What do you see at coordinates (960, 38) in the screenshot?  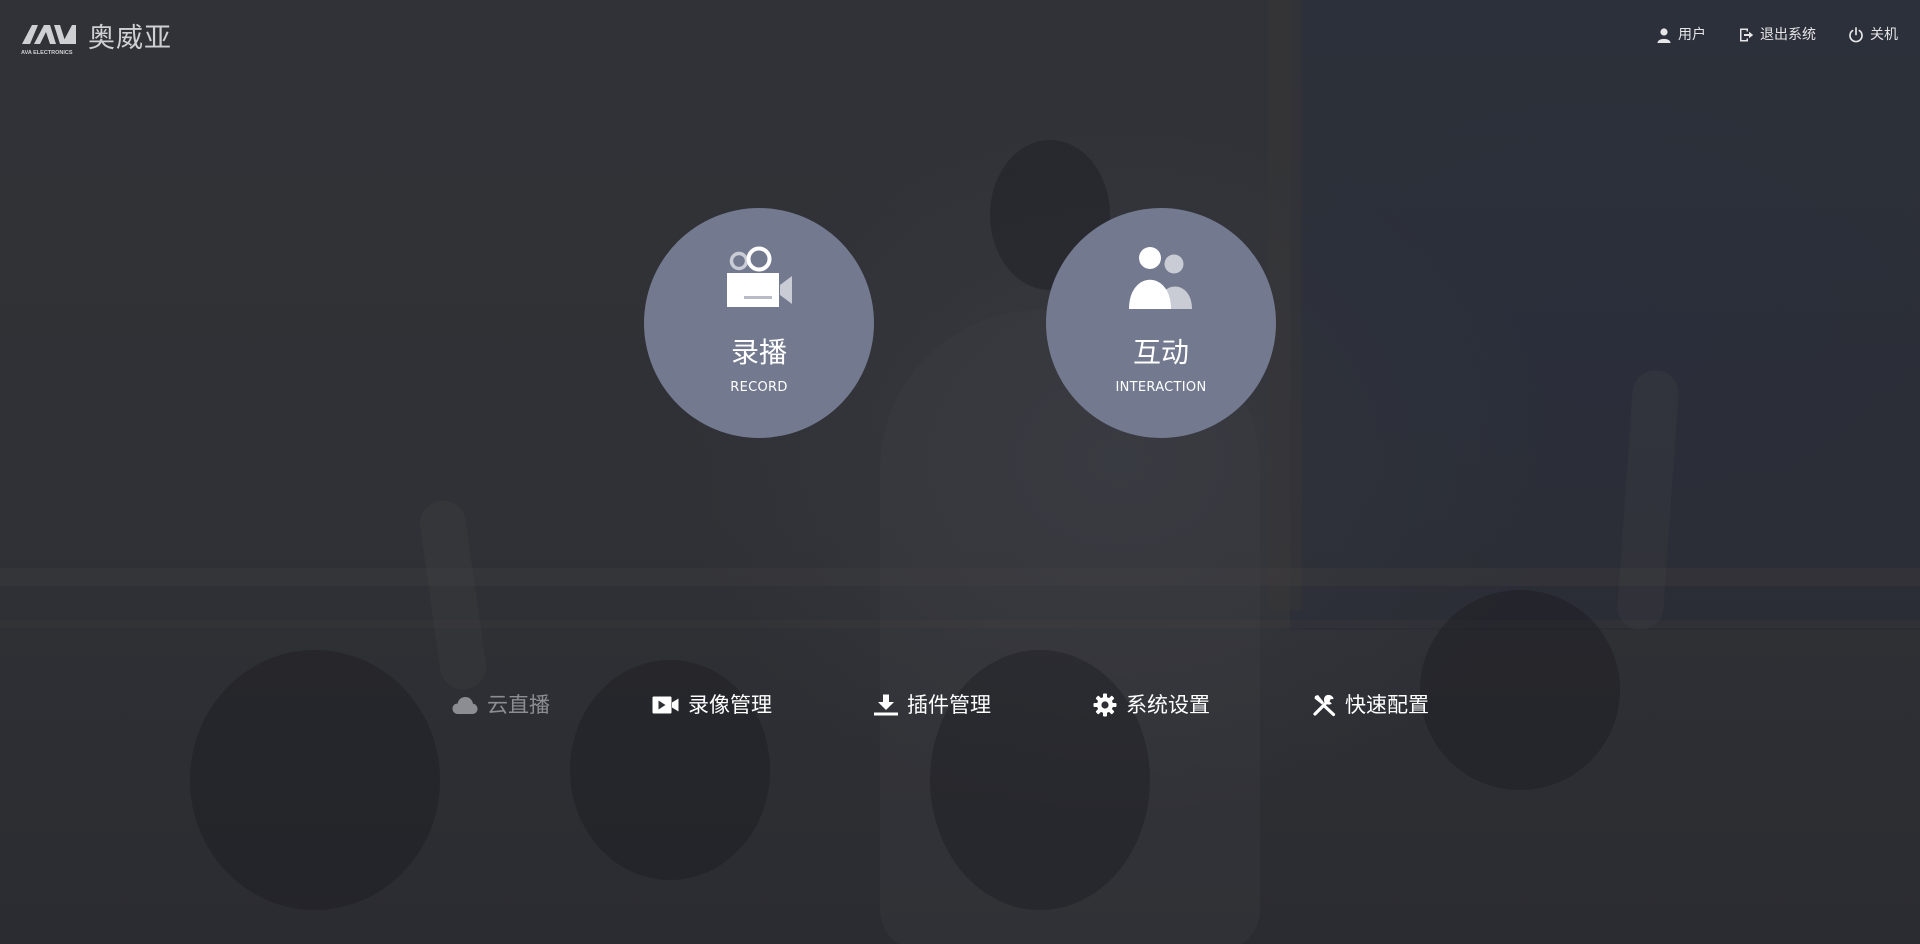 I see `top-bar: AVA ELECTRONICS 奥威亚 用户 退出系统 关机` at bounding box center [960, 38].